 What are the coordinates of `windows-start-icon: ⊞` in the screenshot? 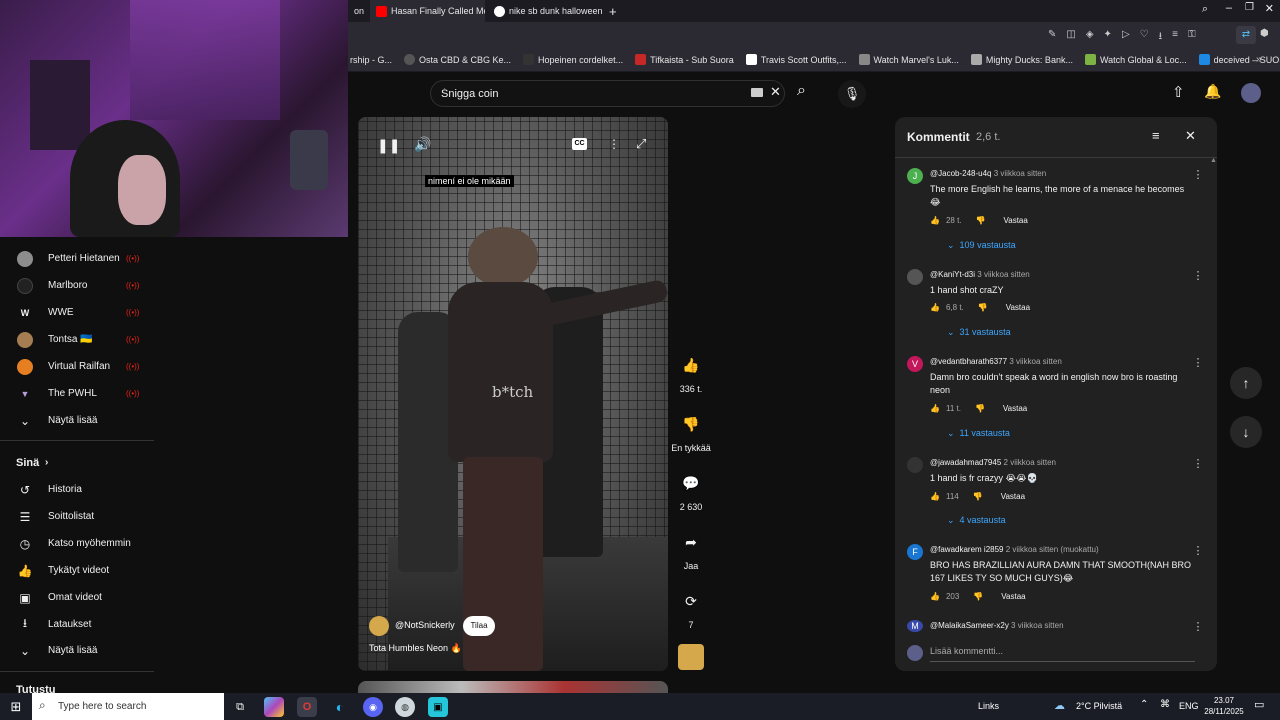 It's located at (16, 707).